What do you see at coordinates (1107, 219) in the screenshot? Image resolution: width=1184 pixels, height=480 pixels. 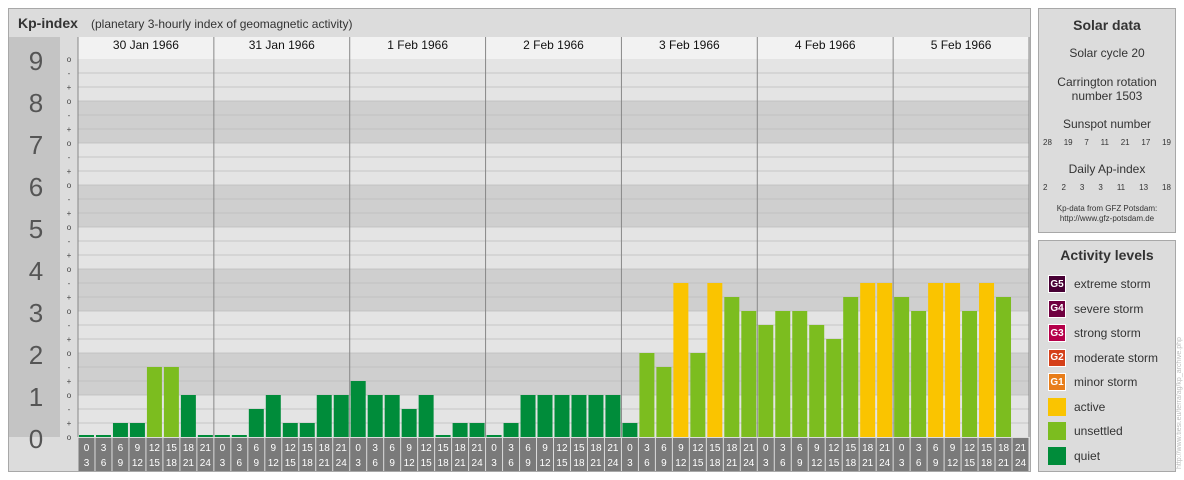 I see `credit-link: http://www.gfz-potsdam.de` at bounding box center [1107, 219].